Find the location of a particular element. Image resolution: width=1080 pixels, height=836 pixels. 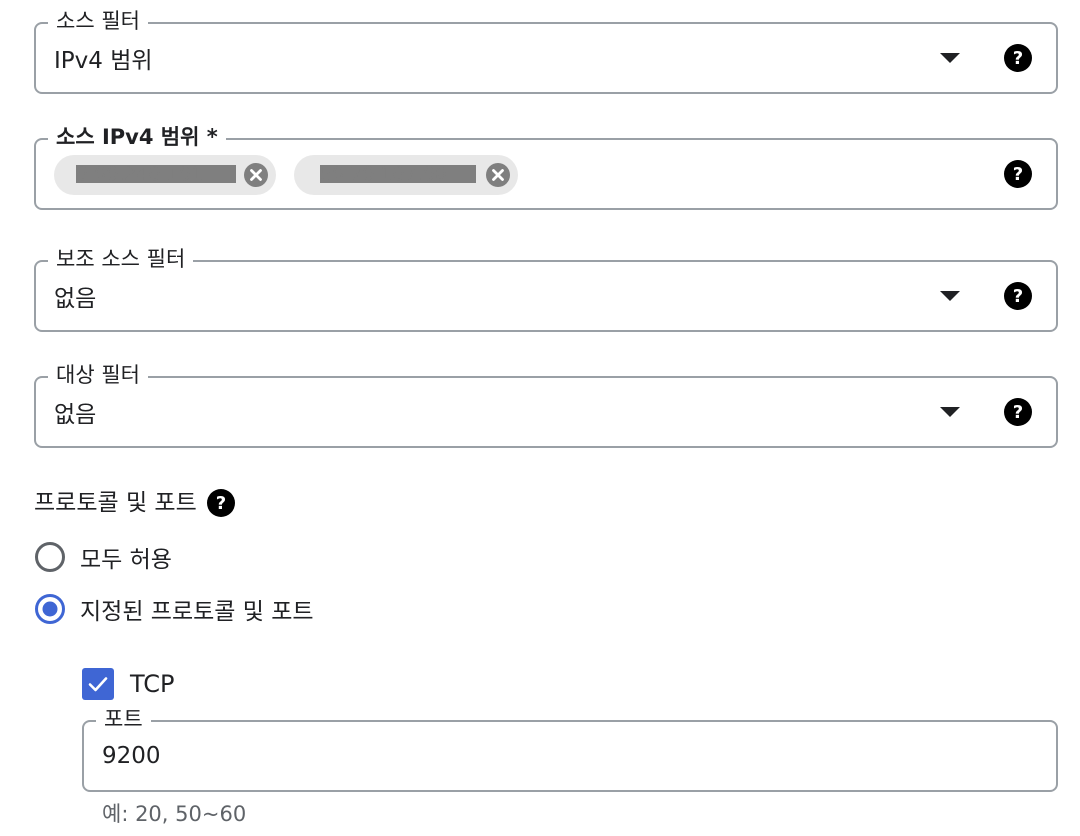

ports-hint: 예: 20, 50~60 is located at coordinates (174, 814).